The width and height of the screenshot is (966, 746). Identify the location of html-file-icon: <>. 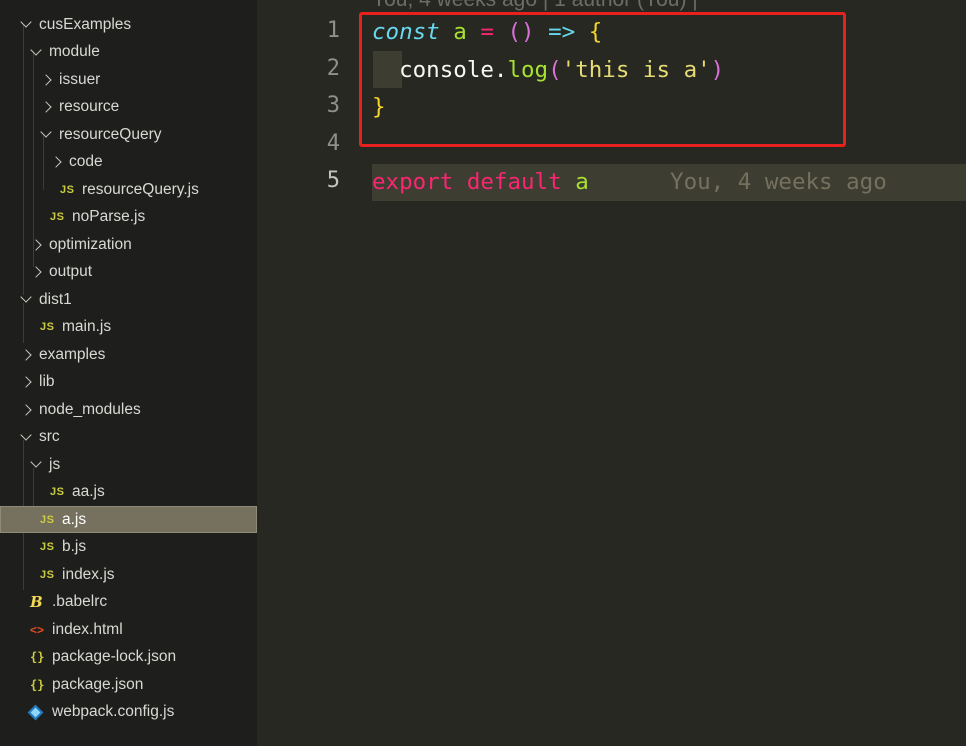
(37, 629).